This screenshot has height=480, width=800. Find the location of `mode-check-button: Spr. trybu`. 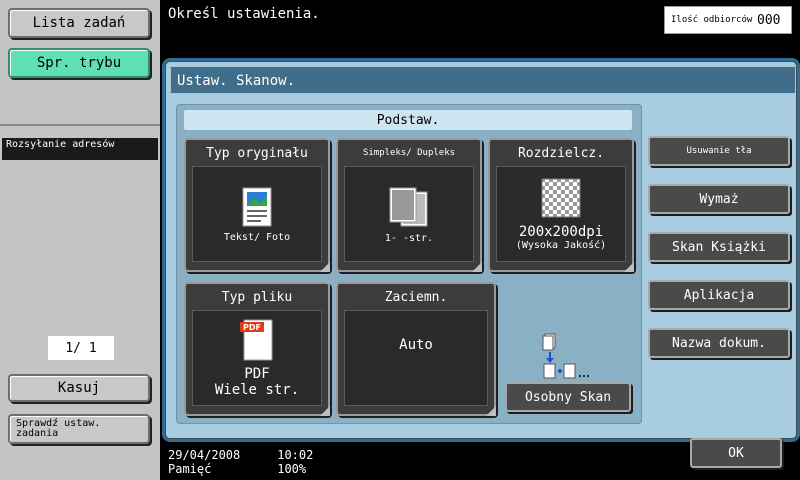

mode-check-button: Spr. trybu is located at coordinates (79, 63).